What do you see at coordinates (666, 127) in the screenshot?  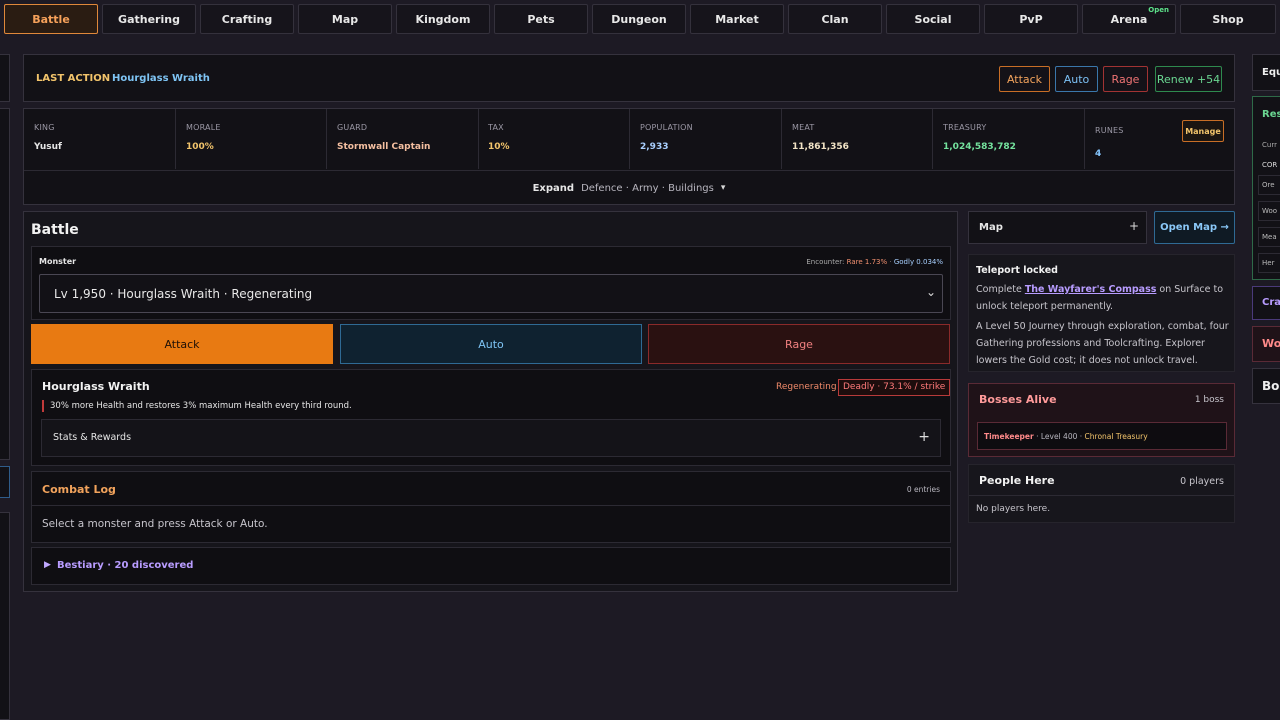 I see `population-label: POPULATION` at bounding box center [666, 127].